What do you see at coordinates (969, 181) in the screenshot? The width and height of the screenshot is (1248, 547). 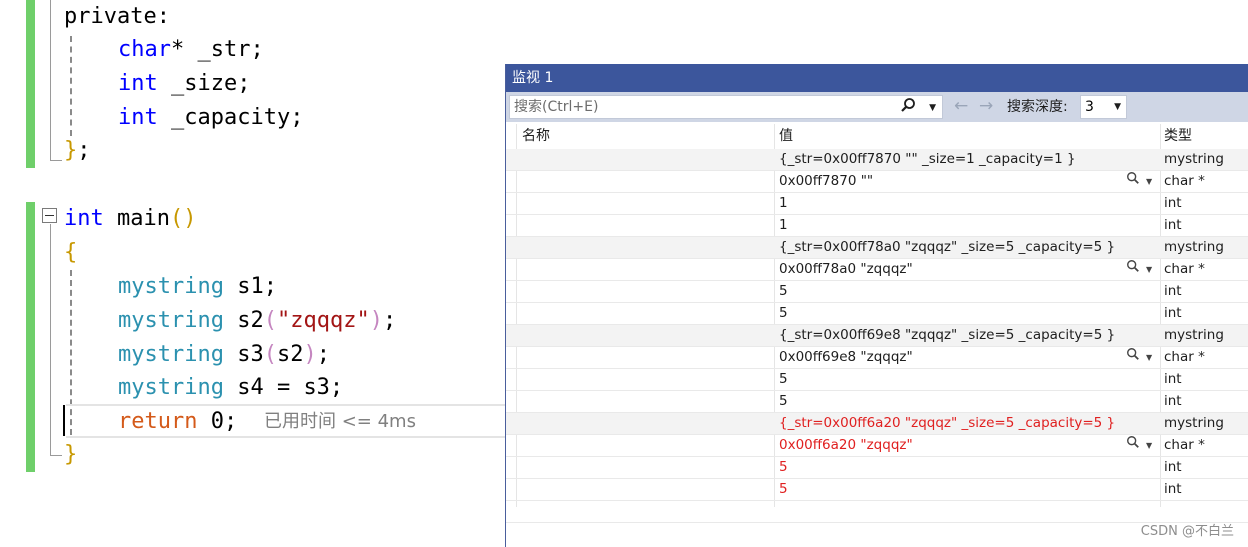 I see `watch-value-cell: 0x00ff7870 ""` at bounding box center [969, 181].